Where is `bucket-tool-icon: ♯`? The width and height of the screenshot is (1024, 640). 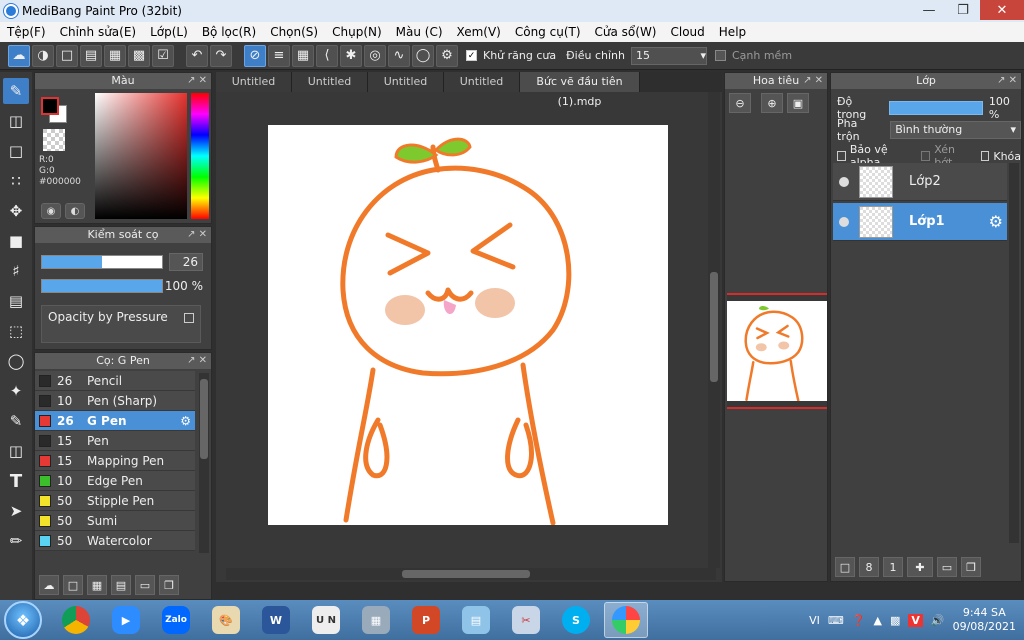
bucket-tool-icon: ♯ is located at coordinates (16, 271).